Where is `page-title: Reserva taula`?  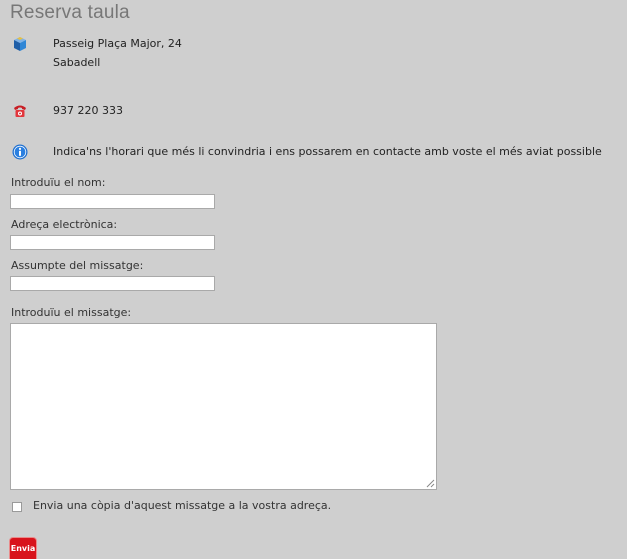 page-title: Reserva taula is located at coordinates (70, 12).